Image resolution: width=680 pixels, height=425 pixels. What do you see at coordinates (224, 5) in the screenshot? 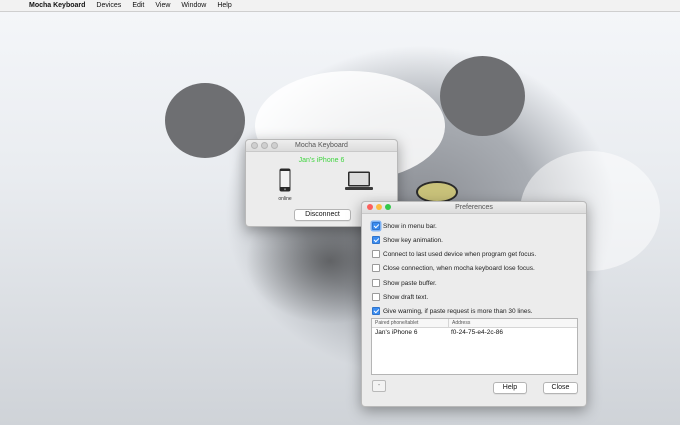
I see `menu-help: Help` at bounding box center [224, 5].